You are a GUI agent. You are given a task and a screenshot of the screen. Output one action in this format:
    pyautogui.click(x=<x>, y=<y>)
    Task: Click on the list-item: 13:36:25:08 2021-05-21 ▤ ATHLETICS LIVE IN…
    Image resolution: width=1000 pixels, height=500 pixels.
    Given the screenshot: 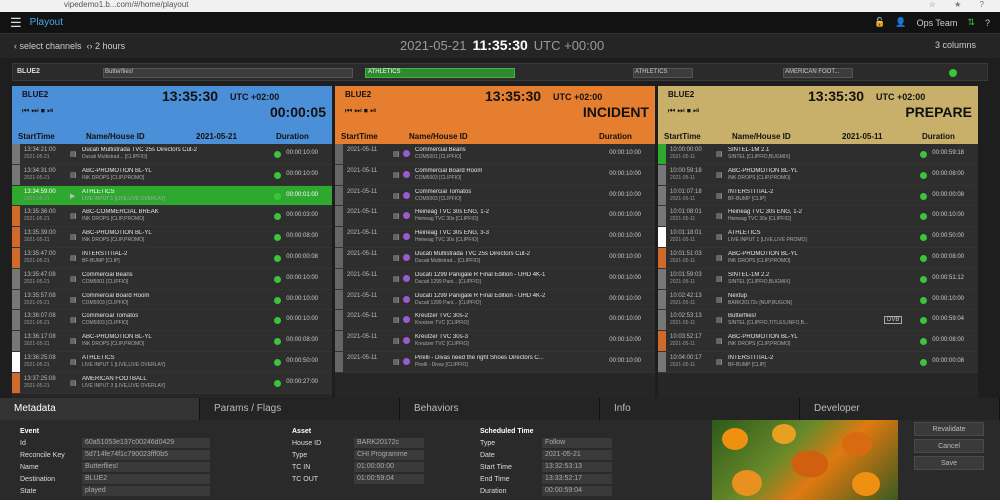 What is the action you would take?
    pyautogui.click(x=172, y=362)
    